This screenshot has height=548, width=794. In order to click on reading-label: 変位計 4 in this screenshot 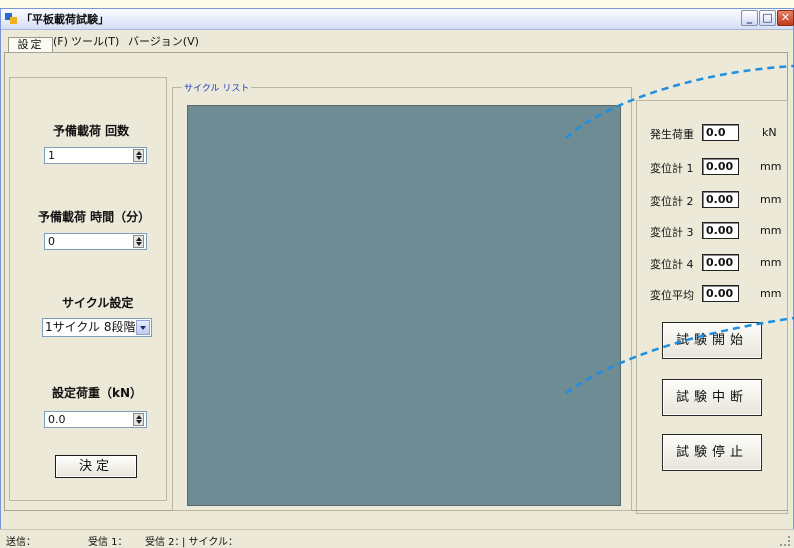, I will do `click(672, 264)`.